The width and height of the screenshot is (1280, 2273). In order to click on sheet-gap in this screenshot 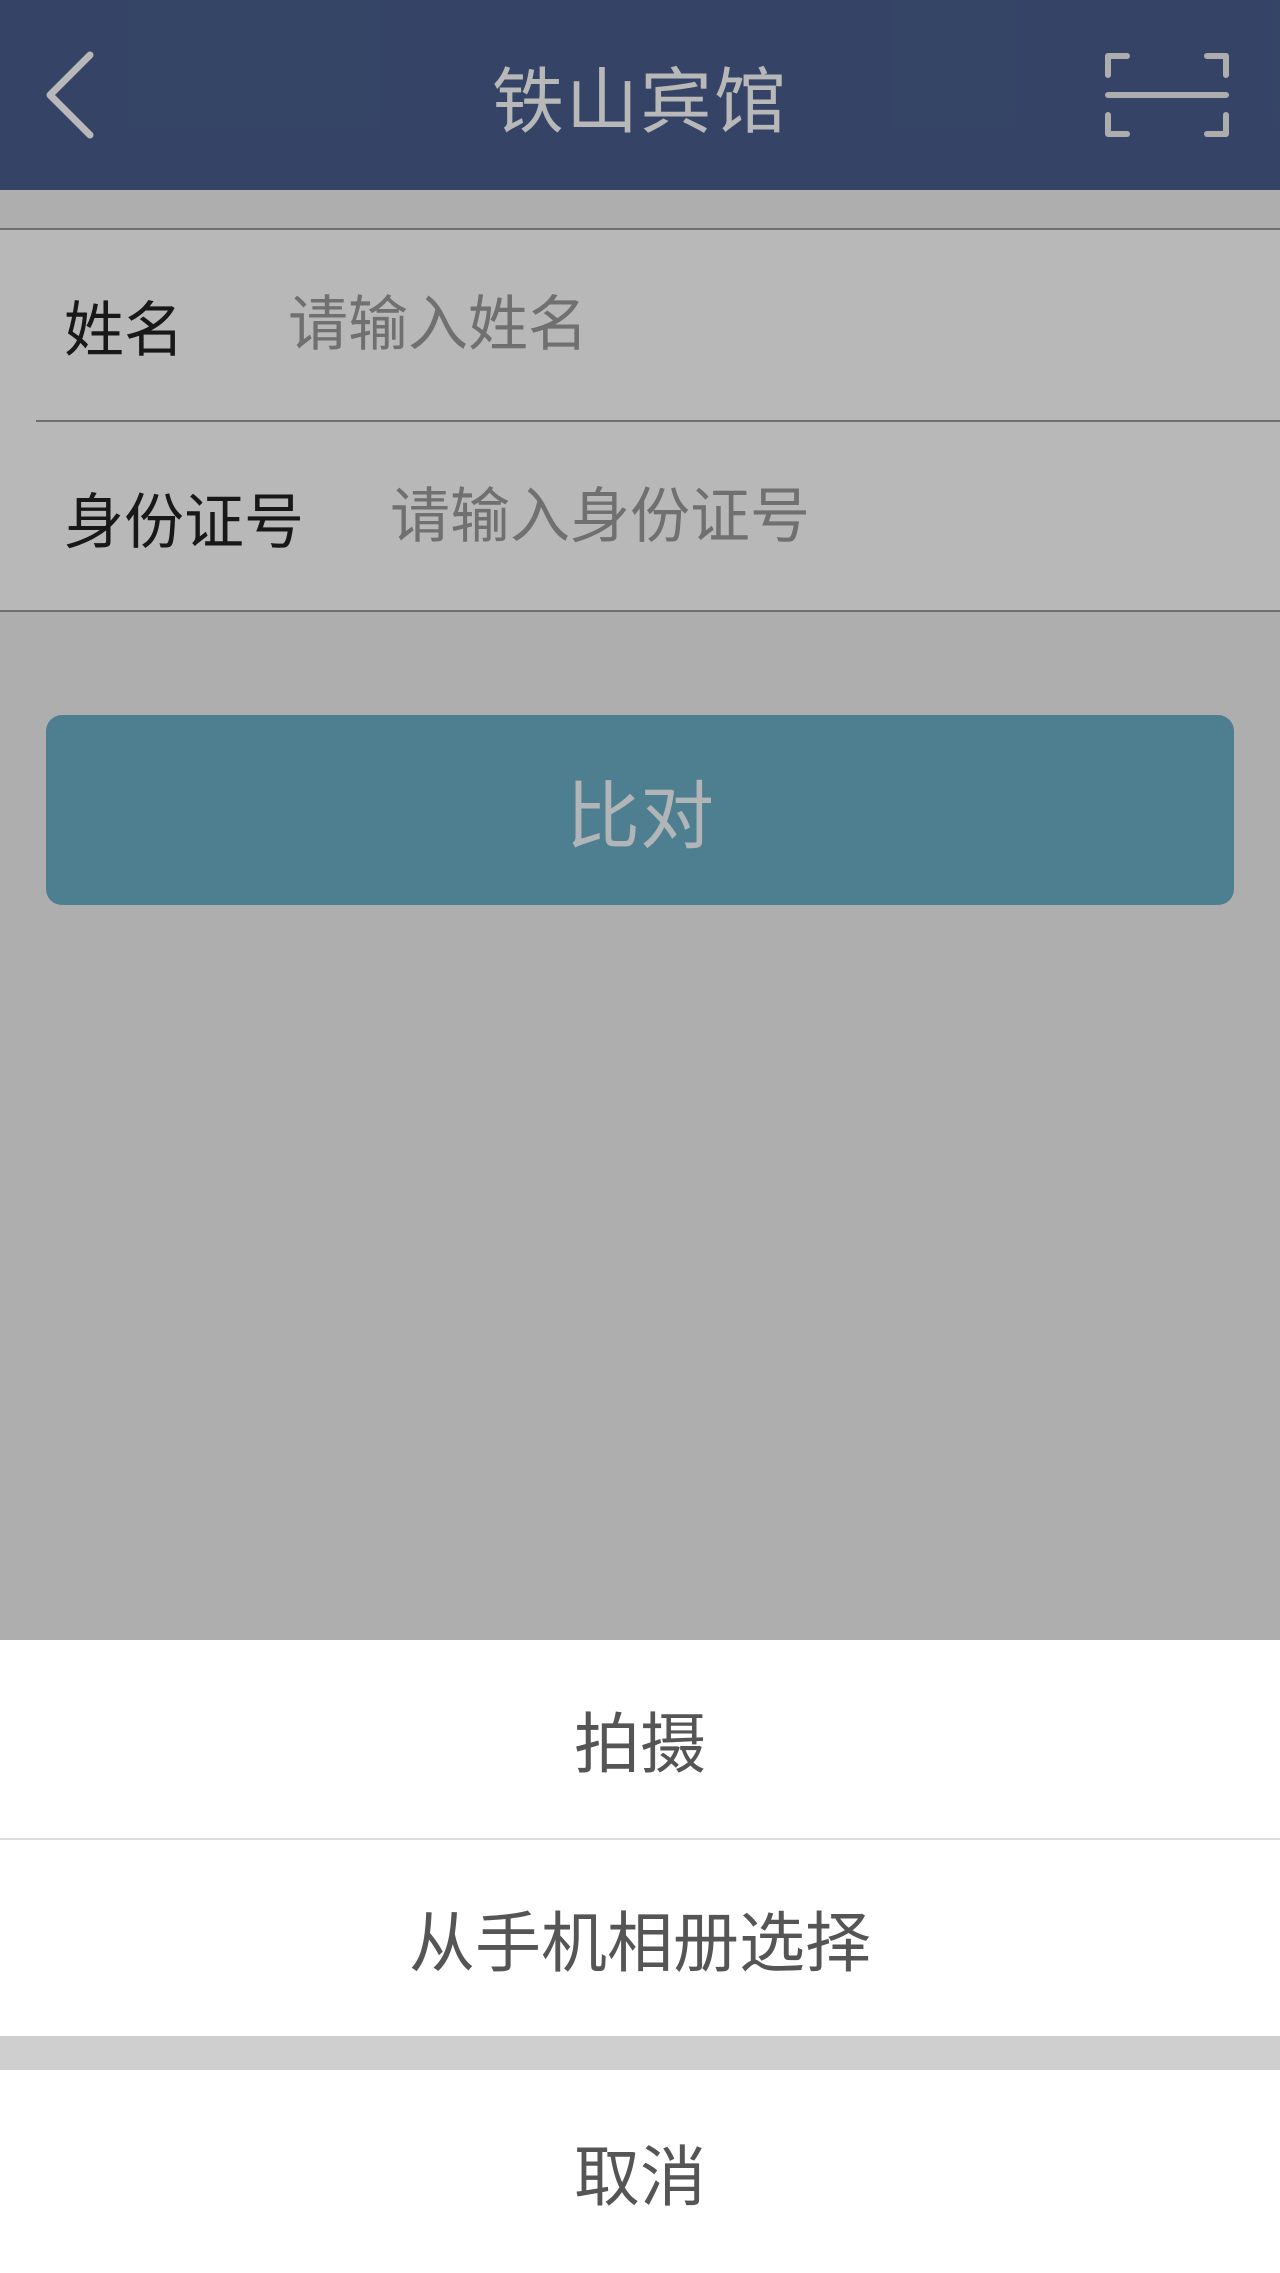, I will do `click(640, 2053)`.